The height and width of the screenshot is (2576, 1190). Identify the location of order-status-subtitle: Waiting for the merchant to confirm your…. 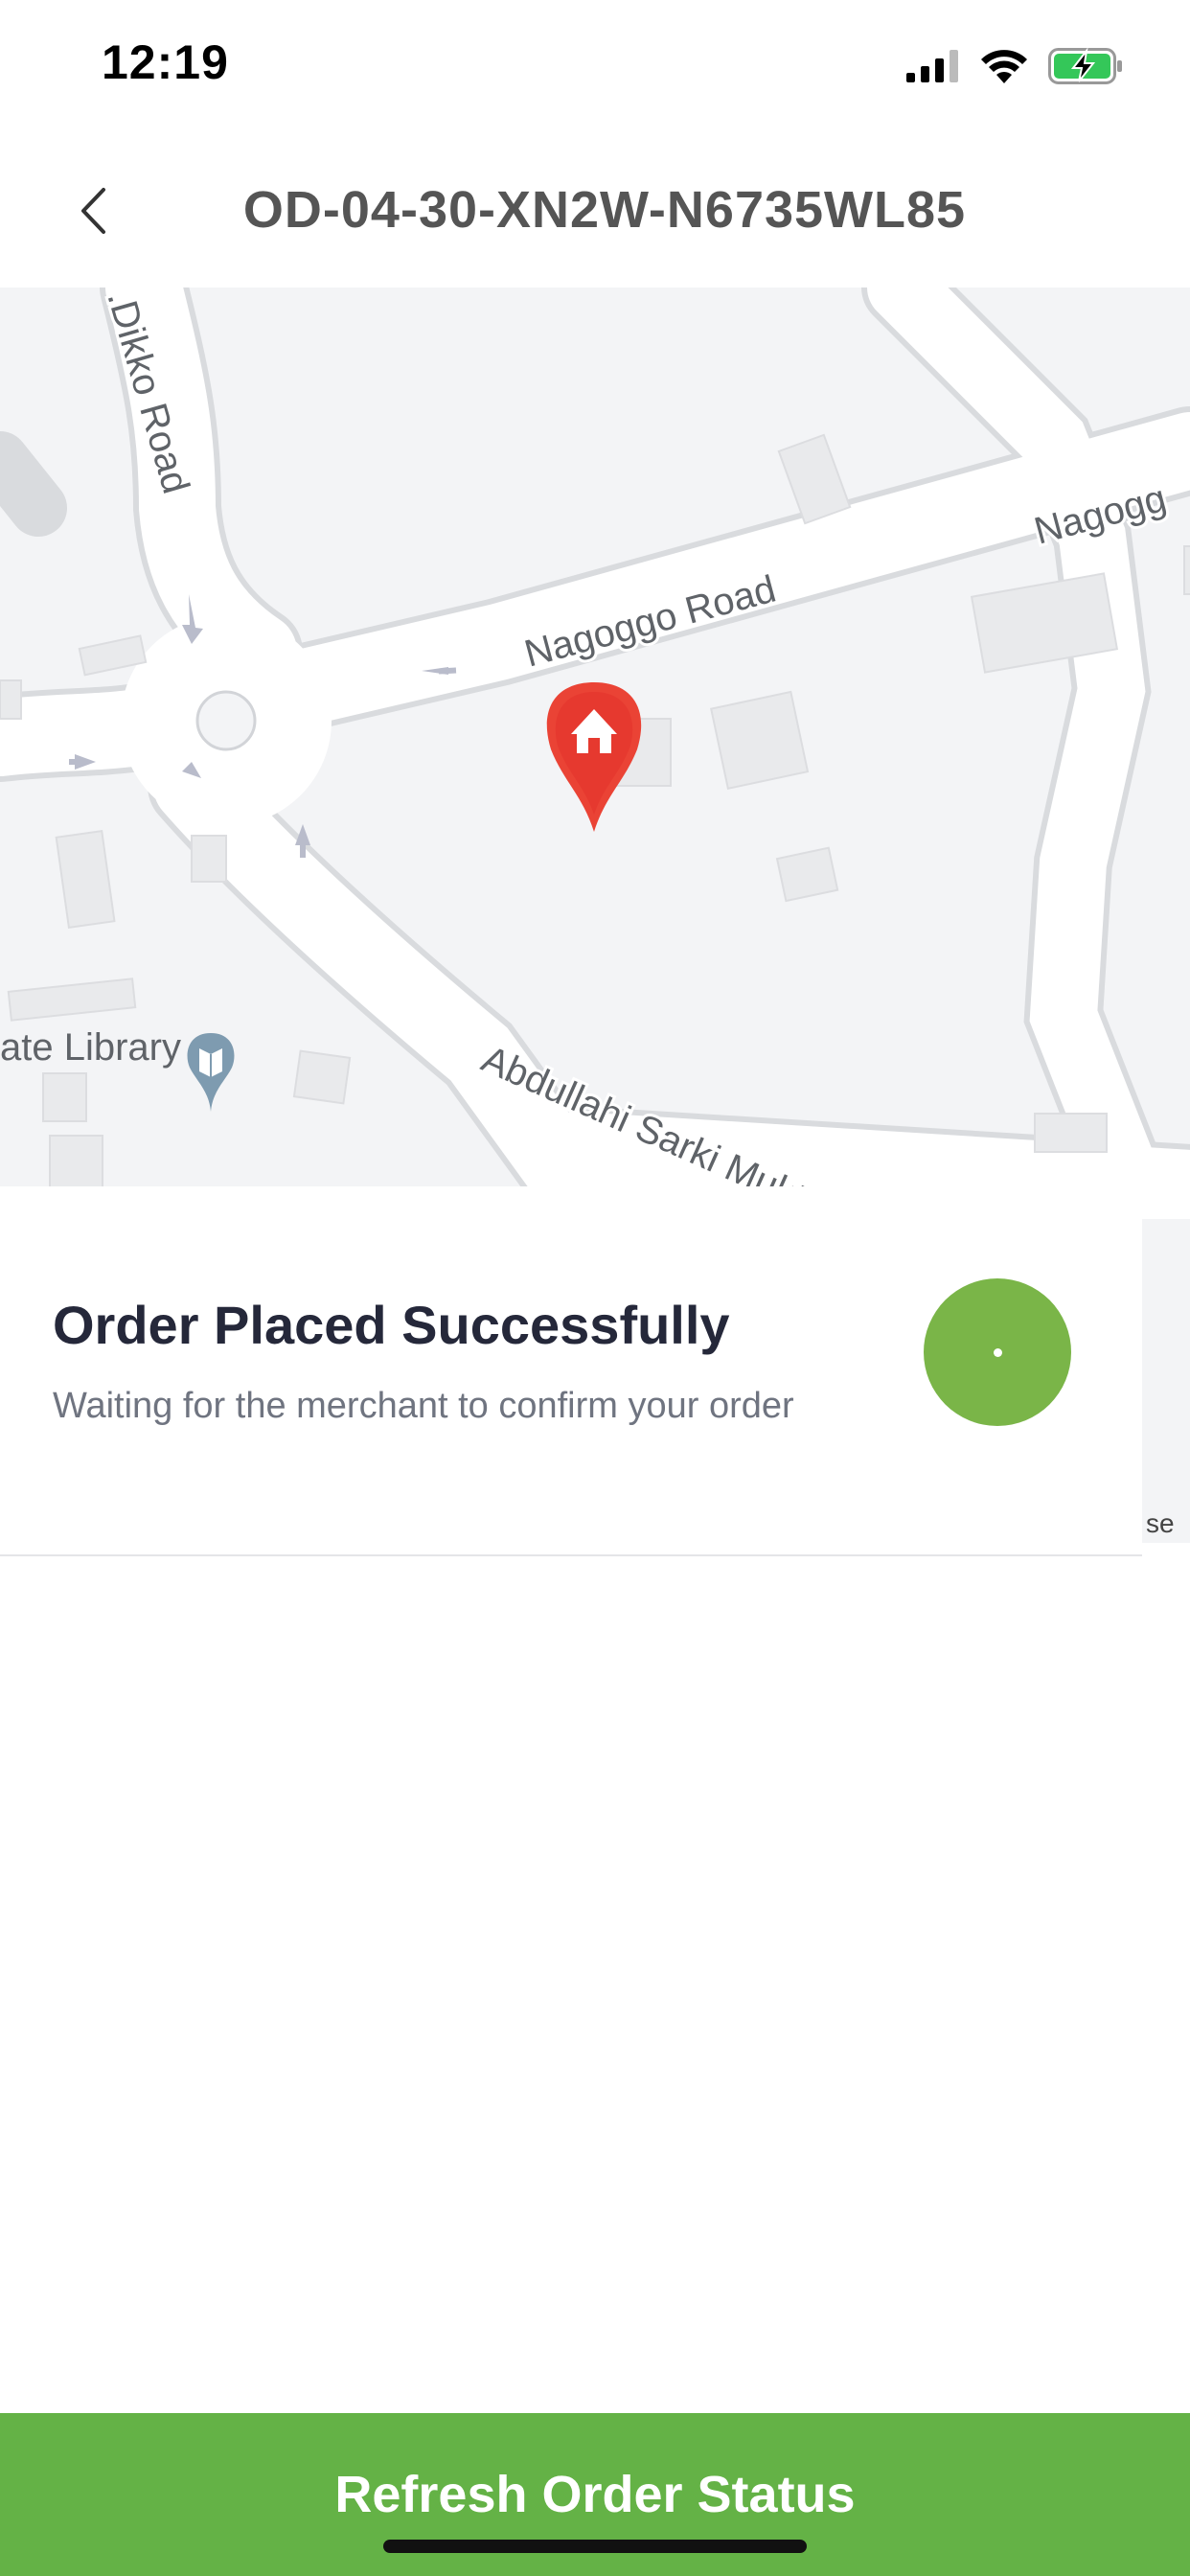
(424, 1406).